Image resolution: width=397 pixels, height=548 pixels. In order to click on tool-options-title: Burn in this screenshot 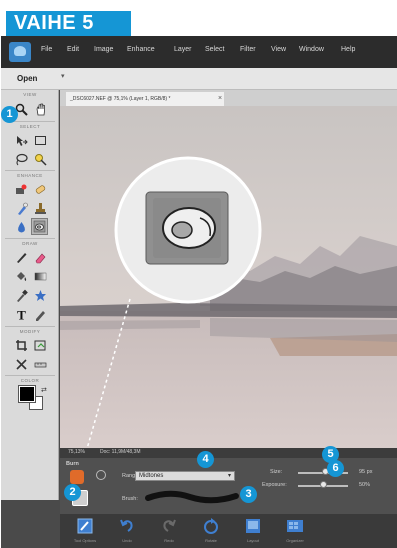, I will do `click(72, 464)`.